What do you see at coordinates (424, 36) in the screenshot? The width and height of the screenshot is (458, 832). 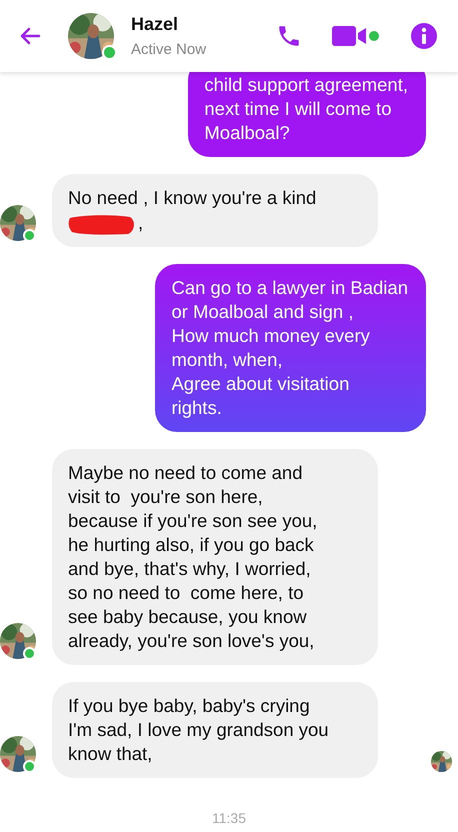 I see `info-icon` at bounding box center [424, 36].